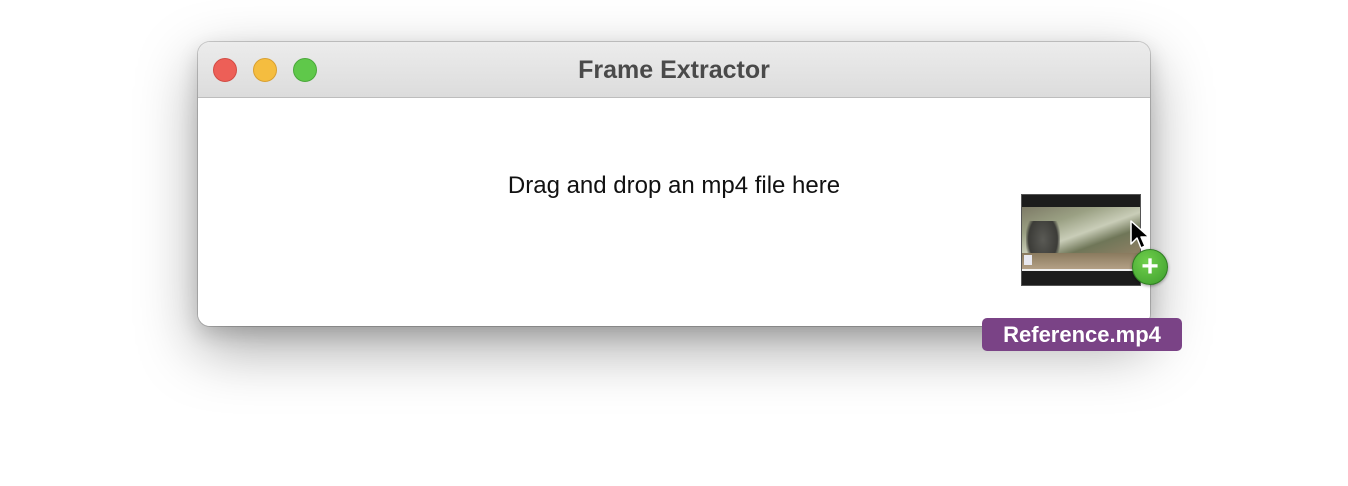 The image size is (1348, 486). I want to click on thumbnail-marker, so click(1028, 260).